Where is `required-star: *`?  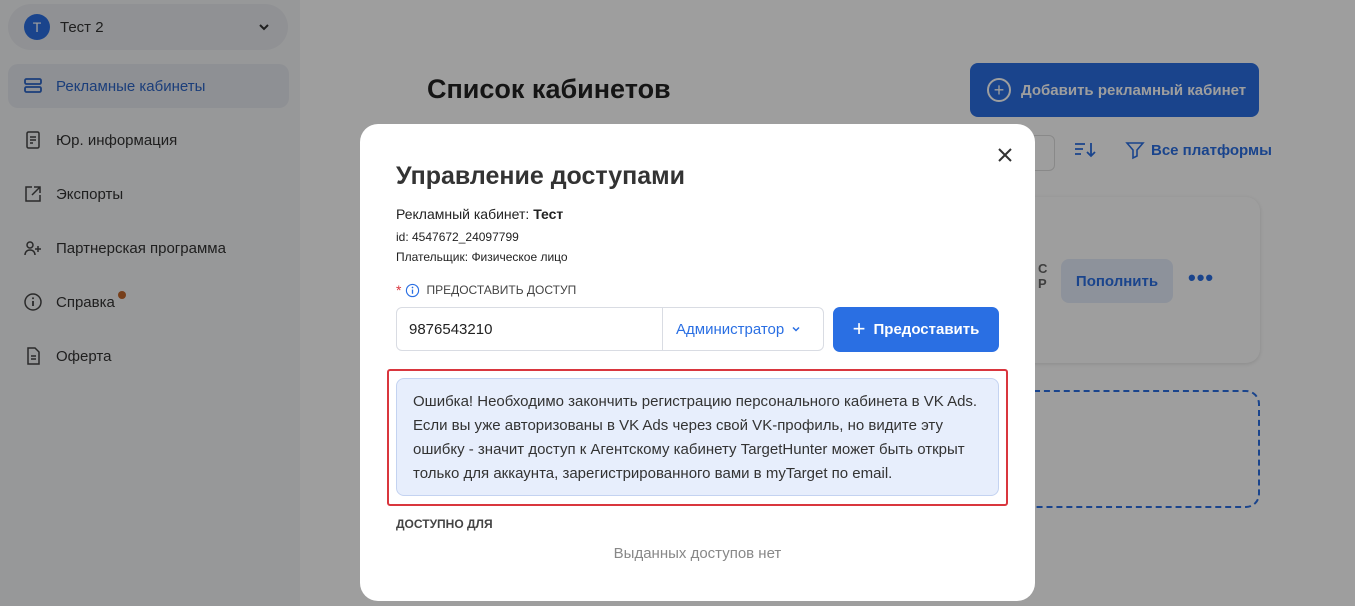 required-star: * is located at coordinates (399, 290).